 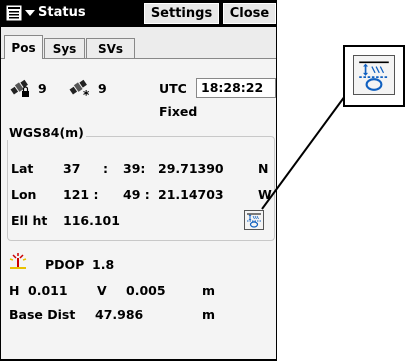 I want to click on utc-label: UTC, so click(x=173, y=88).